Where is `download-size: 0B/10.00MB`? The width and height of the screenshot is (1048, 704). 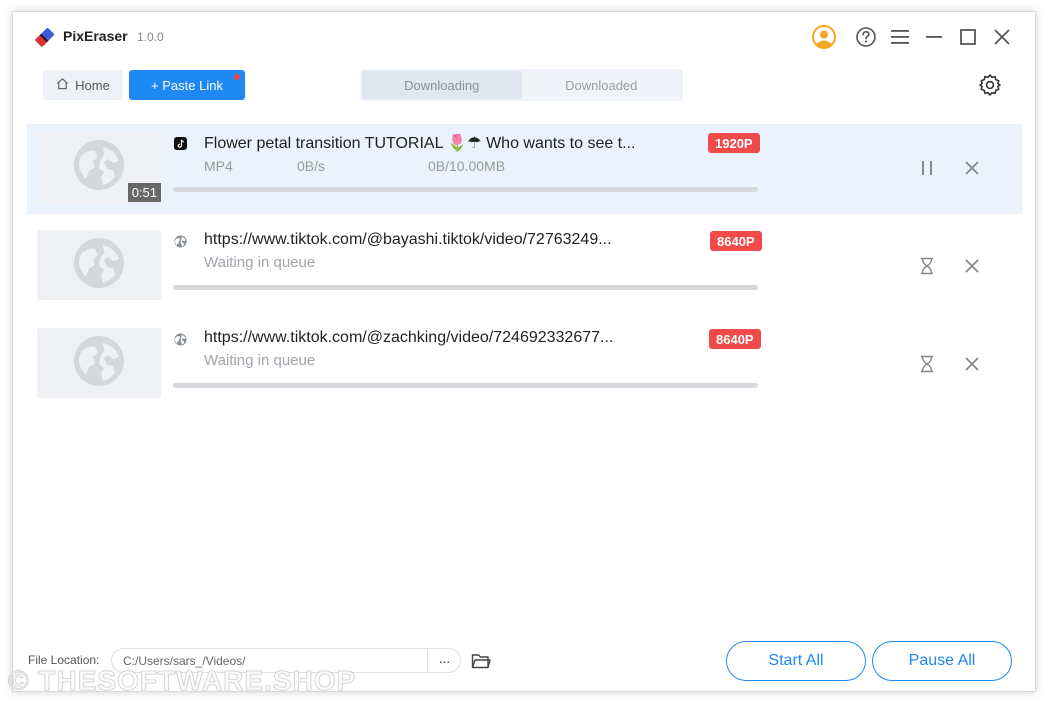
download-size: 0B/10.00MB is located at coordinates (467, 166).